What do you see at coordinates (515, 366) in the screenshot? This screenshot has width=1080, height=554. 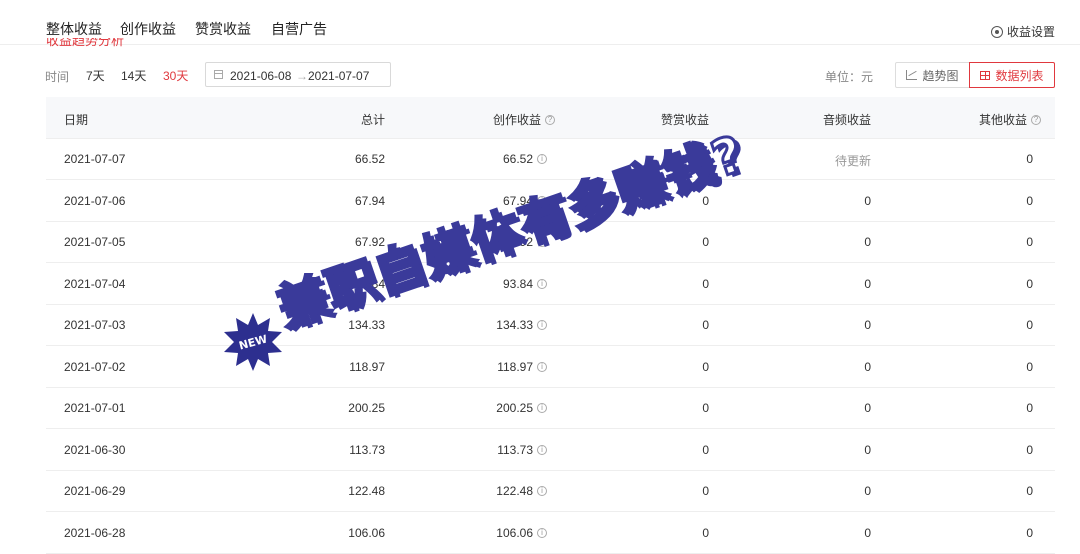 I see `cell-creation-income-value: 118.97` at bounding box center [515, 366].